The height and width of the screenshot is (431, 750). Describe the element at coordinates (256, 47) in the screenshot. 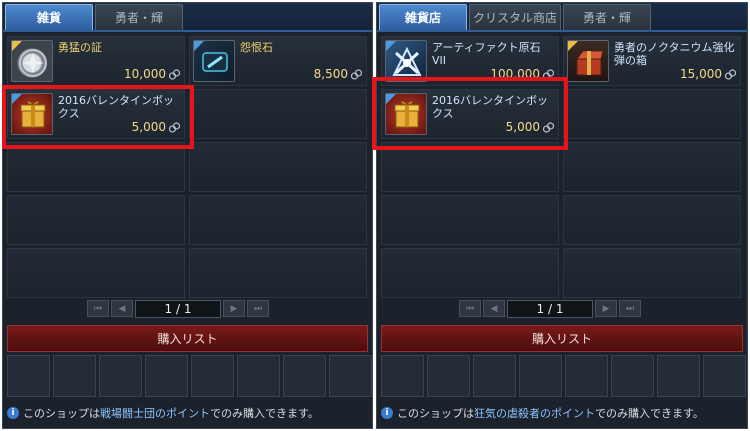

I see `item-name: 怨恨石` at that location.